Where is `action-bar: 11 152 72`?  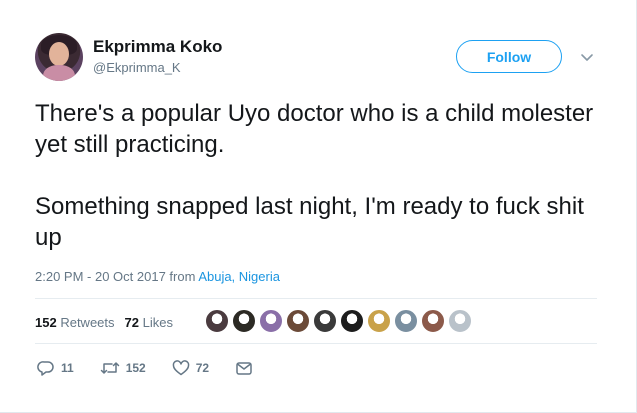 action-bar: 11 152 72 is located at coordinates (161, 368).